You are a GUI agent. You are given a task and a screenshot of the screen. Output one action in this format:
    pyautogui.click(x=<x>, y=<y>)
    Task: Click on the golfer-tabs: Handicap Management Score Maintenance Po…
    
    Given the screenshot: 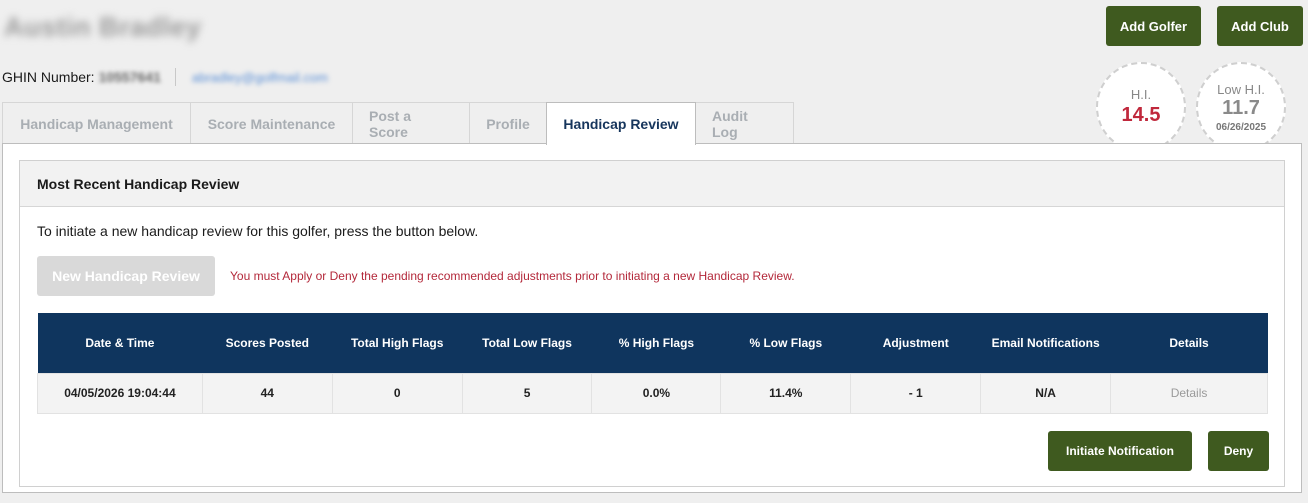 What is the action you would take?
    pyautogui.click(x=398, y=123)
    